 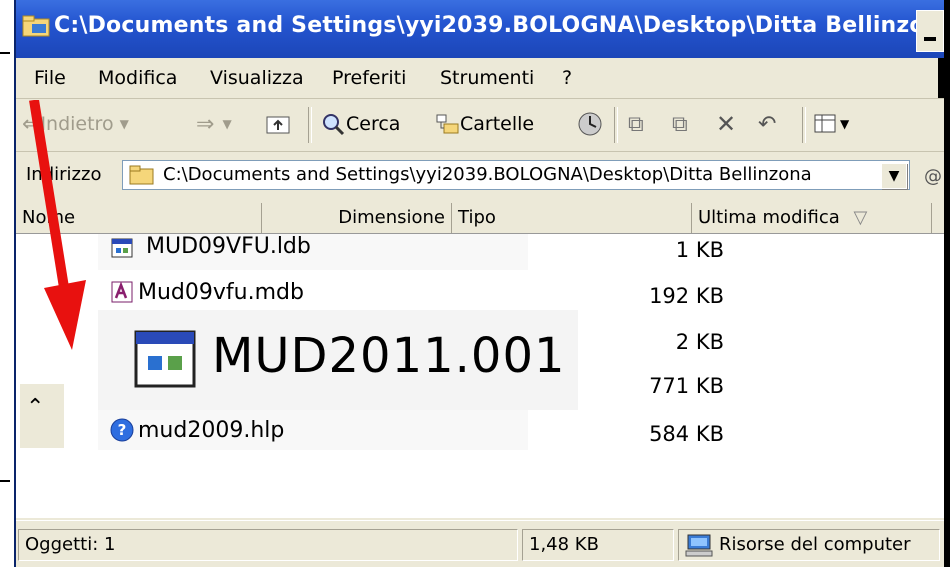 I want to click on search-button: Cerca, so click(x=360, y=124).